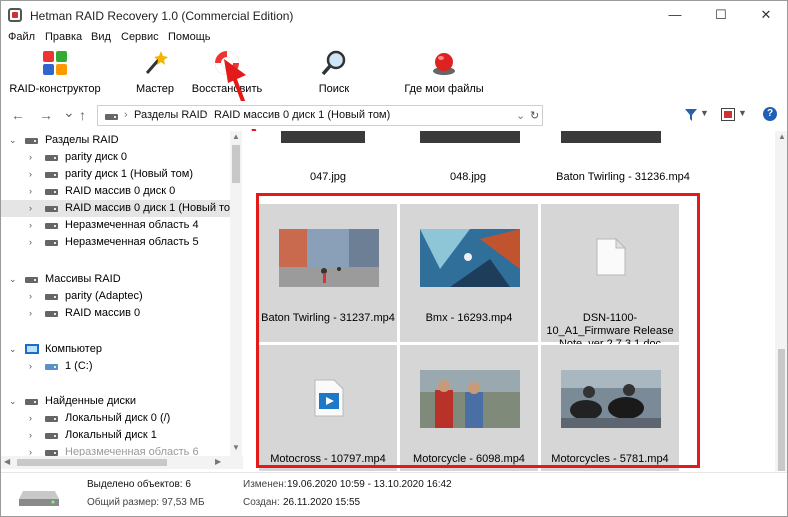  Describe the element at coordinates (236, 293) in the screenshot. I see `tree-vertical-scrollbar: ▲ ▼` at that location.